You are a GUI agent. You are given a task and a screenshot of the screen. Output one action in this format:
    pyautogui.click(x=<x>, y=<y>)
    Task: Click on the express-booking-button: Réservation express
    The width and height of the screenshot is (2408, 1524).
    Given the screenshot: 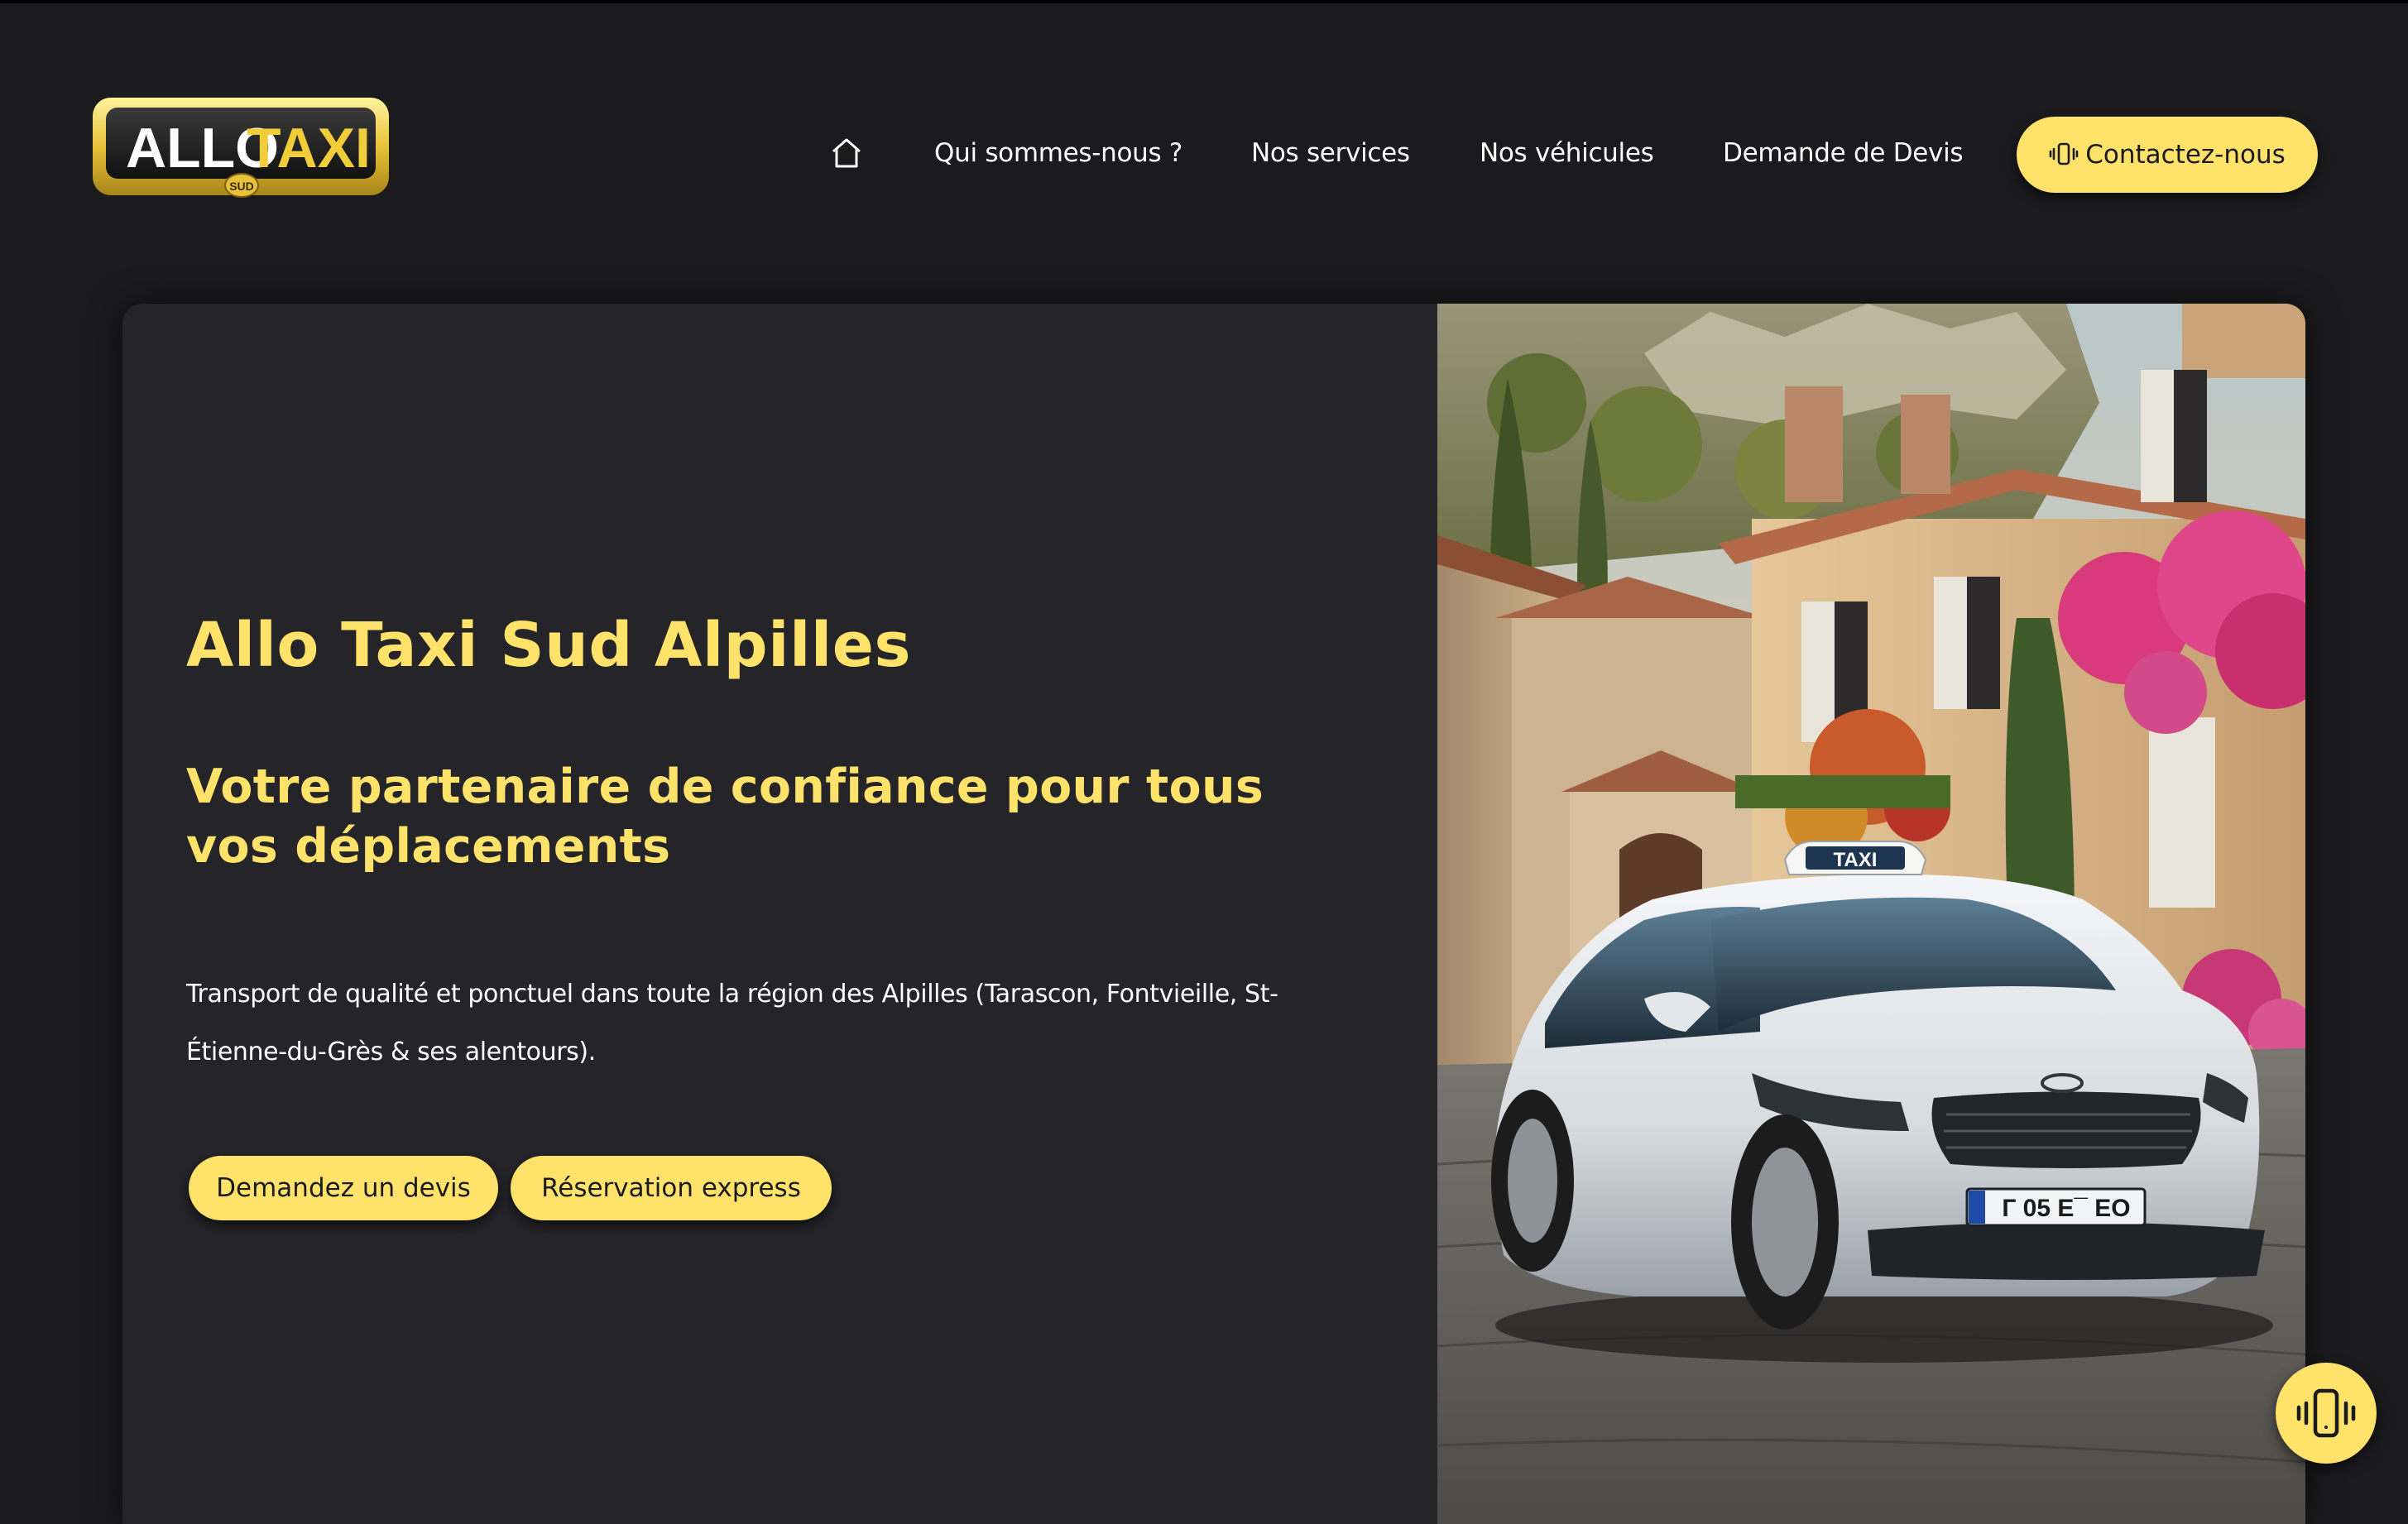 What is the action you would take?
    pyautogui.click(x=671, y=1188)
    